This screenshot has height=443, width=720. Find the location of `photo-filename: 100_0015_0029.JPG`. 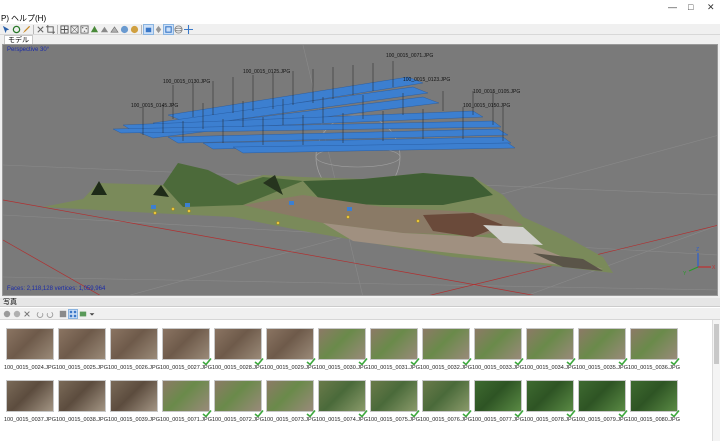

photo-filename: 100_0015_0029.JPG is located at coordinates (290, 368).